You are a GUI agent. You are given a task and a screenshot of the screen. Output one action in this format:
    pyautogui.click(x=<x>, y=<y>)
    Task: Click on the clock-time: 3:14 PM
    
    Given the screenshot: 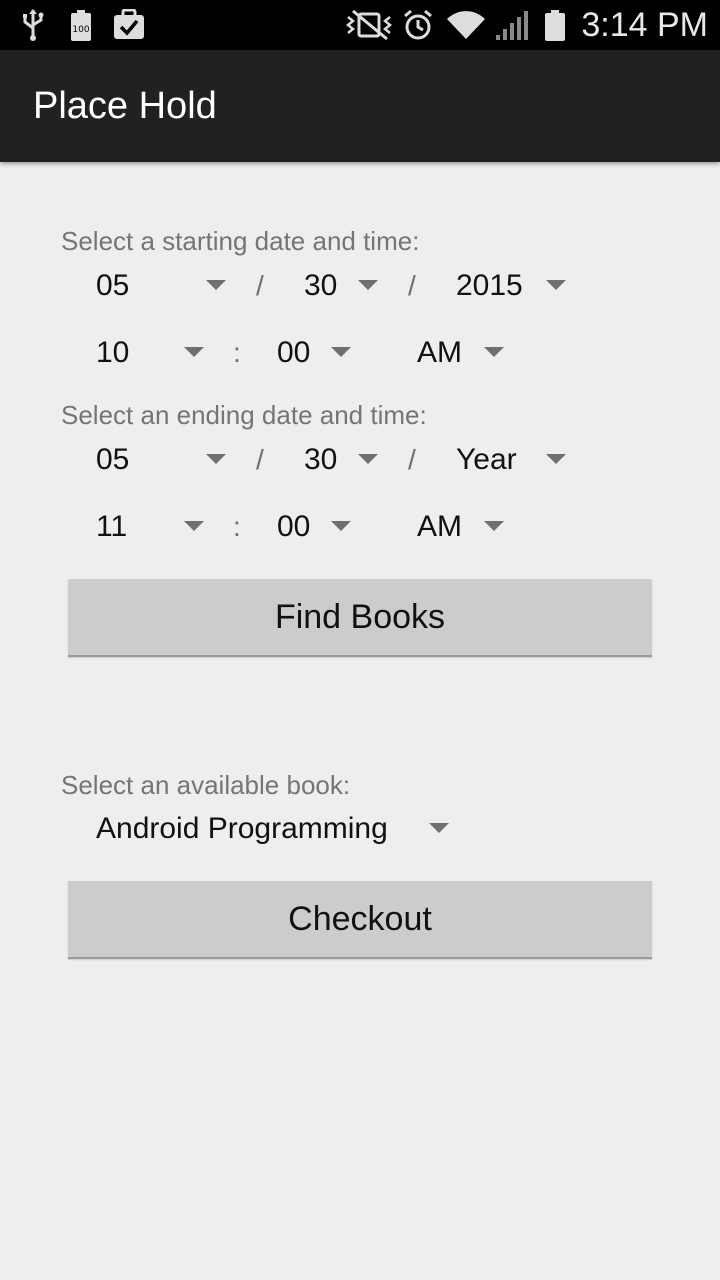 What is the action you would take?
    pyautogui.click(x=644, y=25)
    